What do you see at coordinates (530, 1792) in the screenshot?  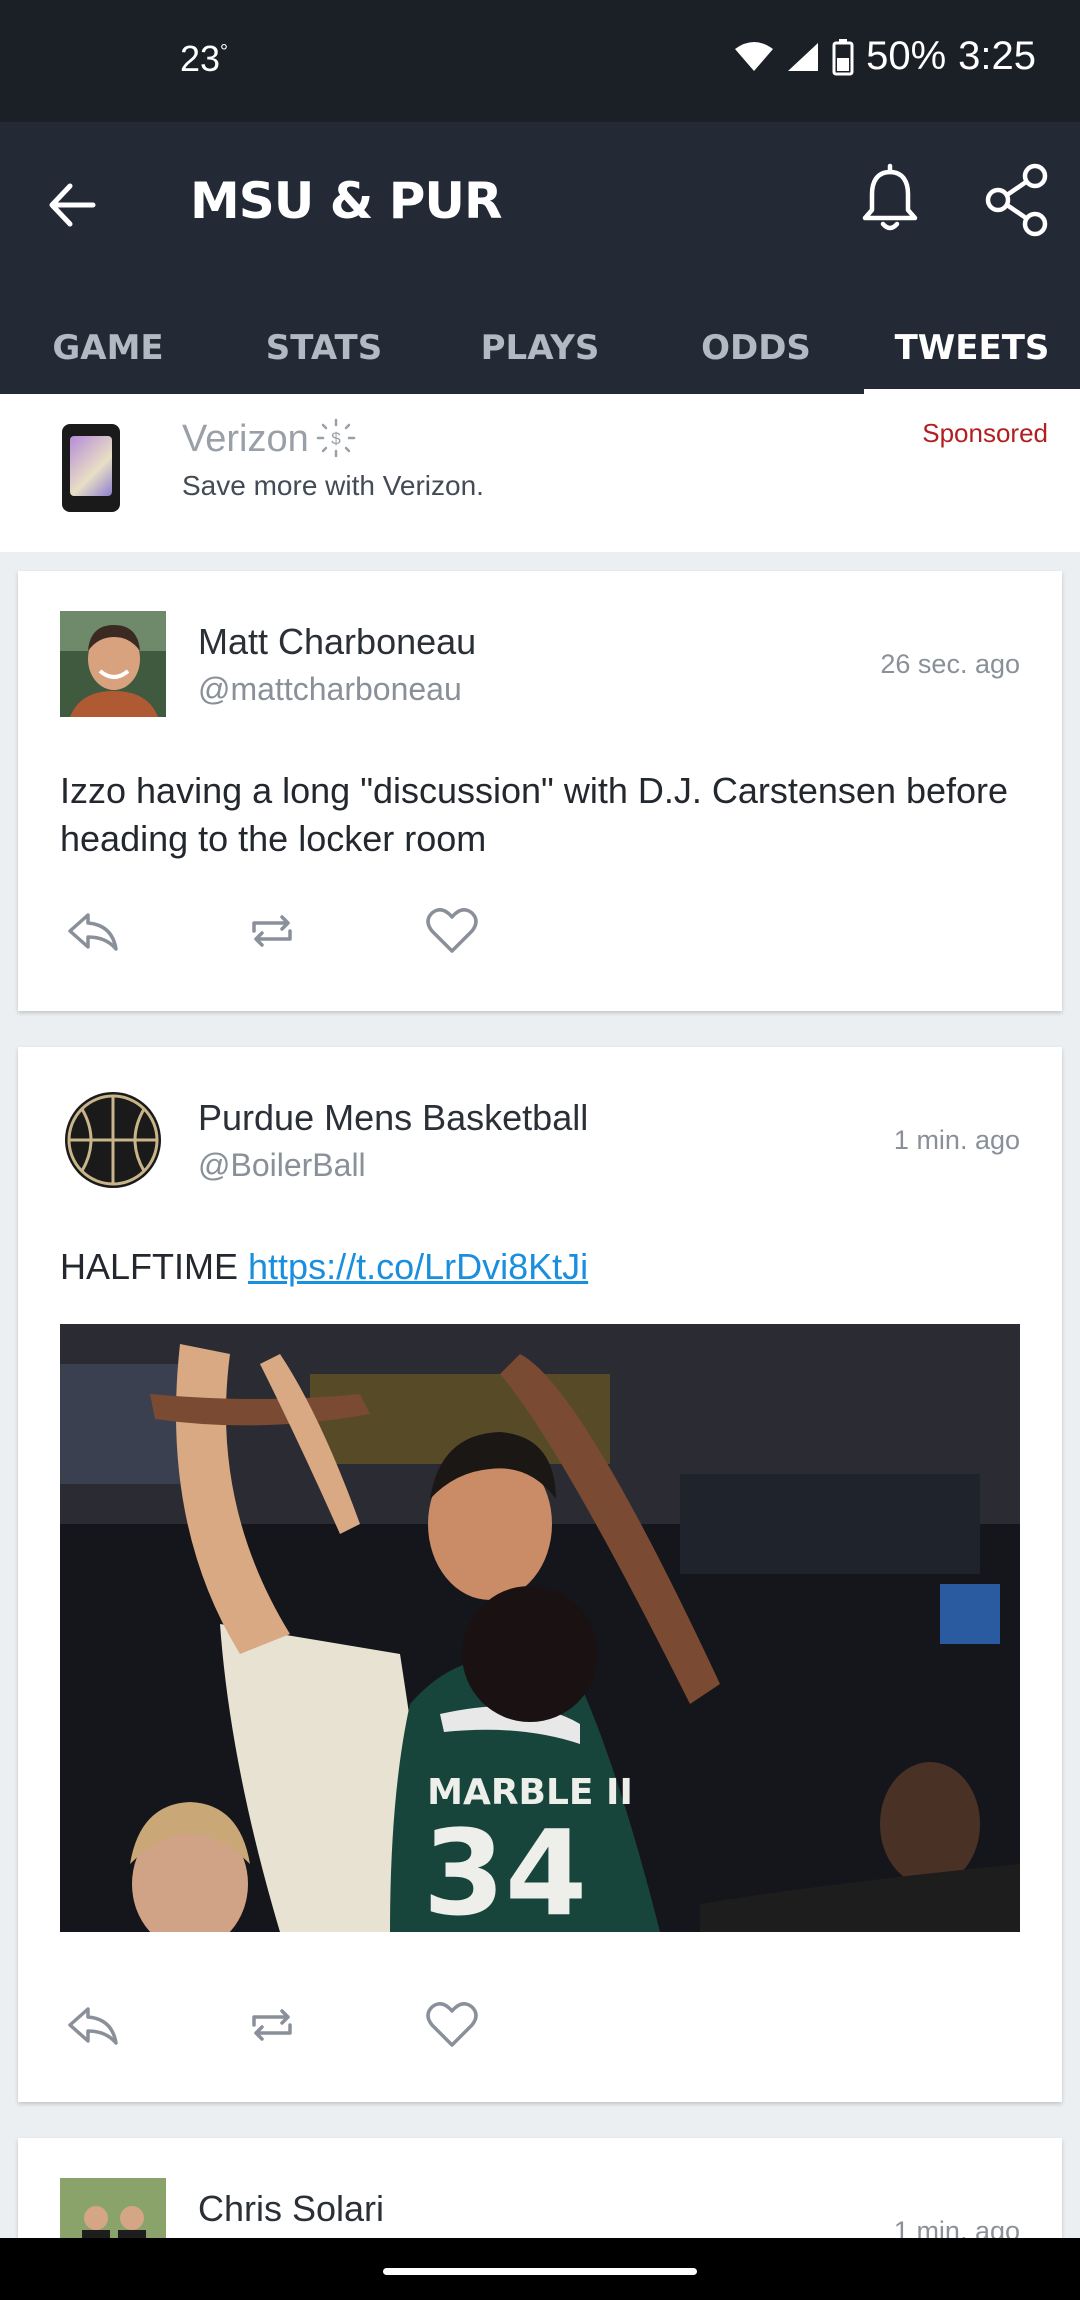 I see `jersey-name: MARBLE II` at bounding box center [530, 1792].